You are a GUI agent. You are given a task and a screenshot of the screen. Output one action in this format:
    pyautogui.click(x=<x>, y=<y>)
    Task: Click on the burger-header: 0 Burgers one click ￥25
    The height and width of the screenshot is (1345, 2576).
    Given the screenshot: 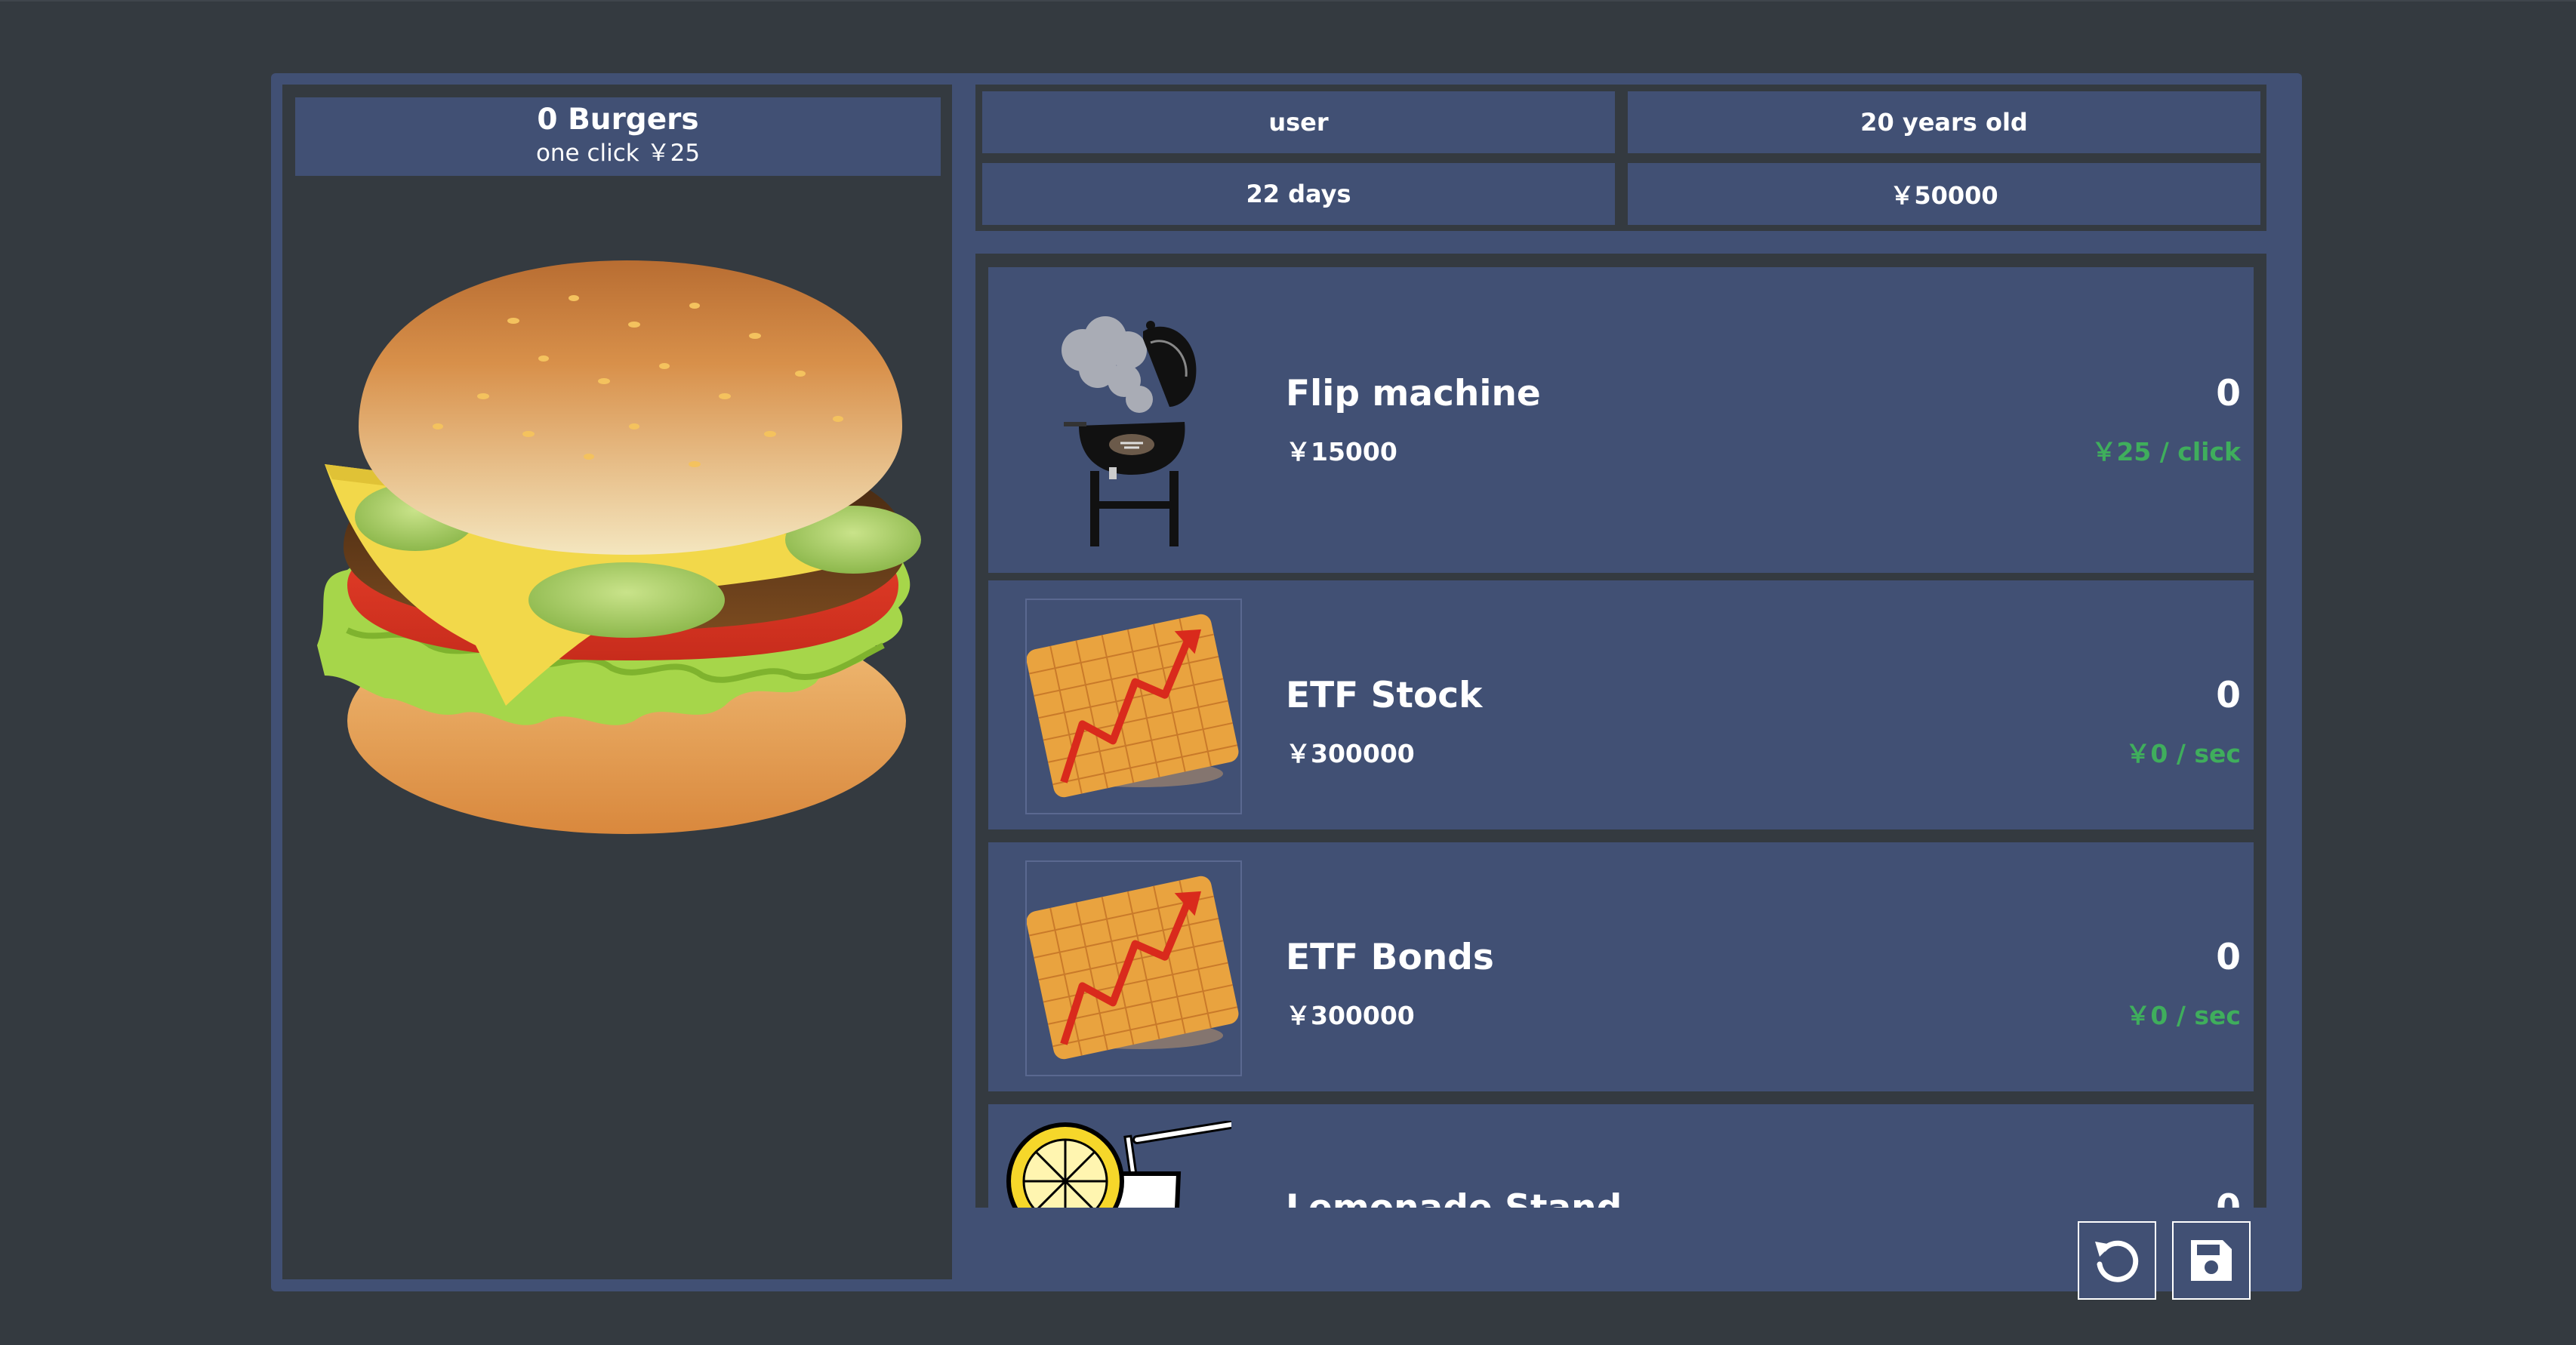 What is the action you would take?
    pyautogui.click(x=618, y=136)
    